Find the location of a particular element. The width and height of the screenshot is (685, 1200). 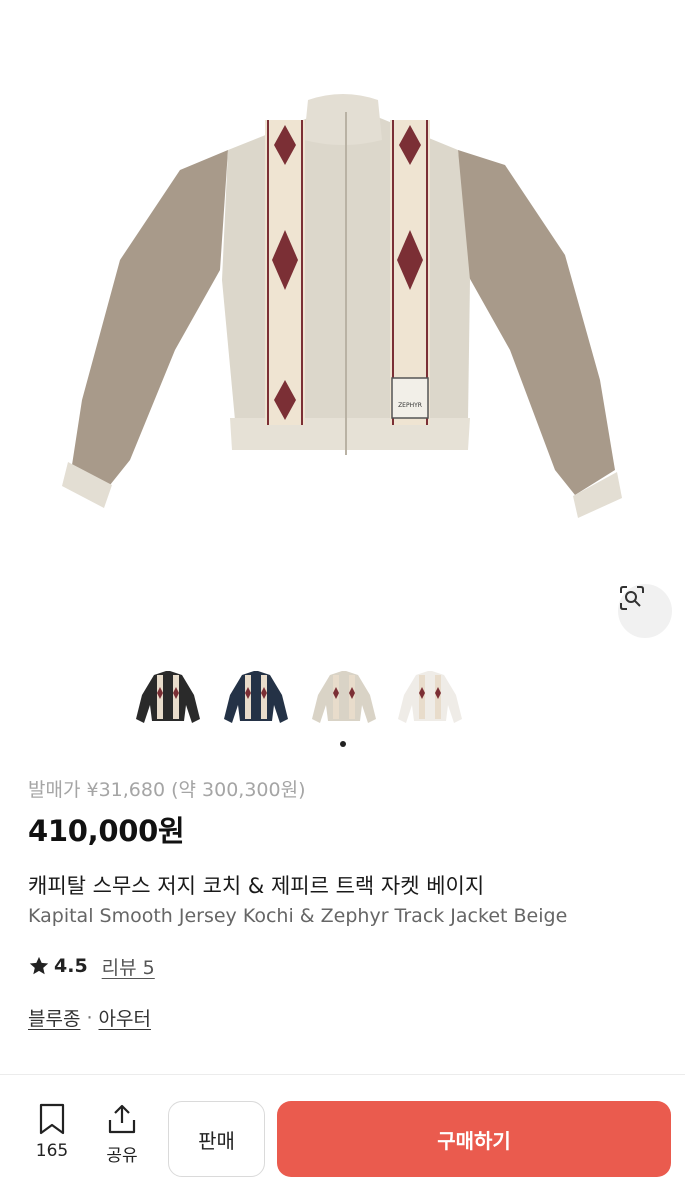

sell-button: 판매 is located at coordinates (216, 1139).